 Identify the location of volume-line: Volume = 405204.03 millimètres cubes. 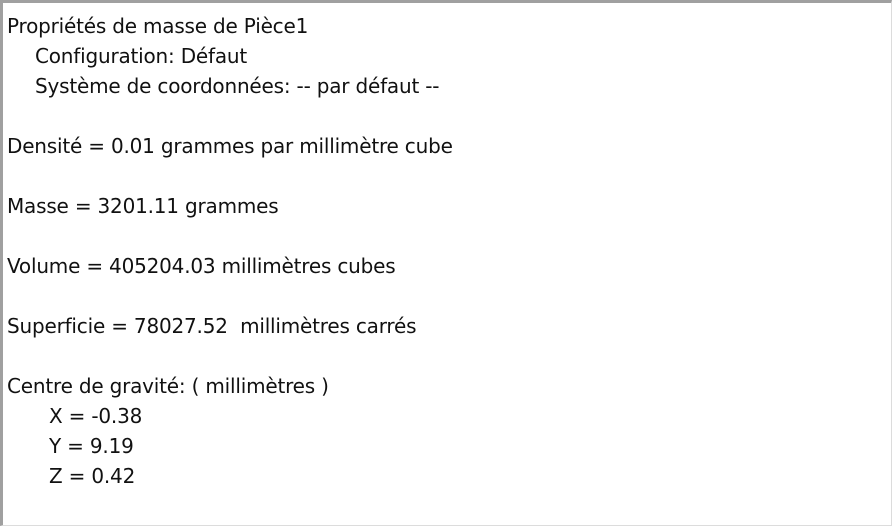
(201, 266).